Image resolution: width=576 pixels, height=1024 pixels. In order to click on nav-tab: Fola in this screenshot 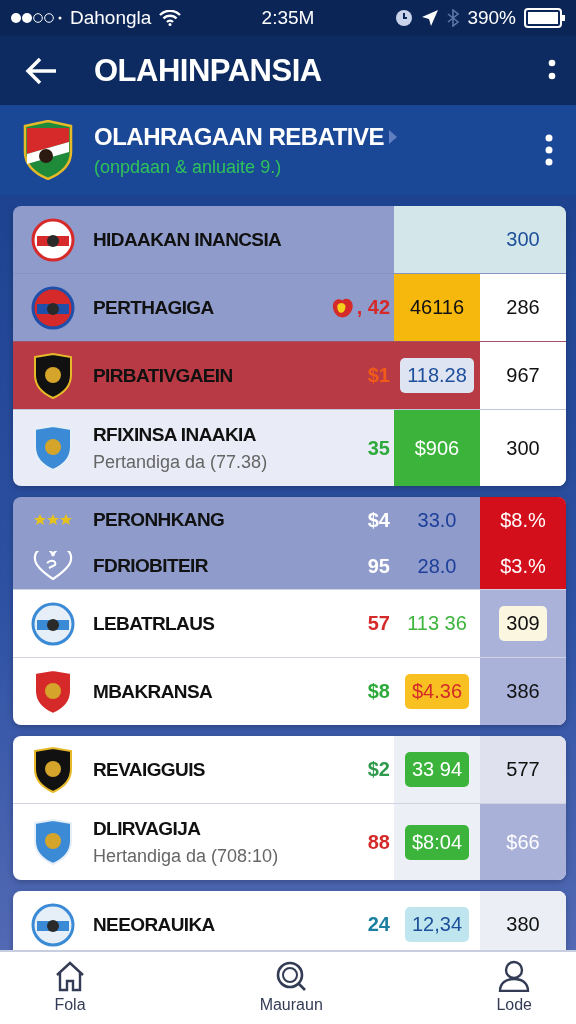, I will do `click(70, 988)`.